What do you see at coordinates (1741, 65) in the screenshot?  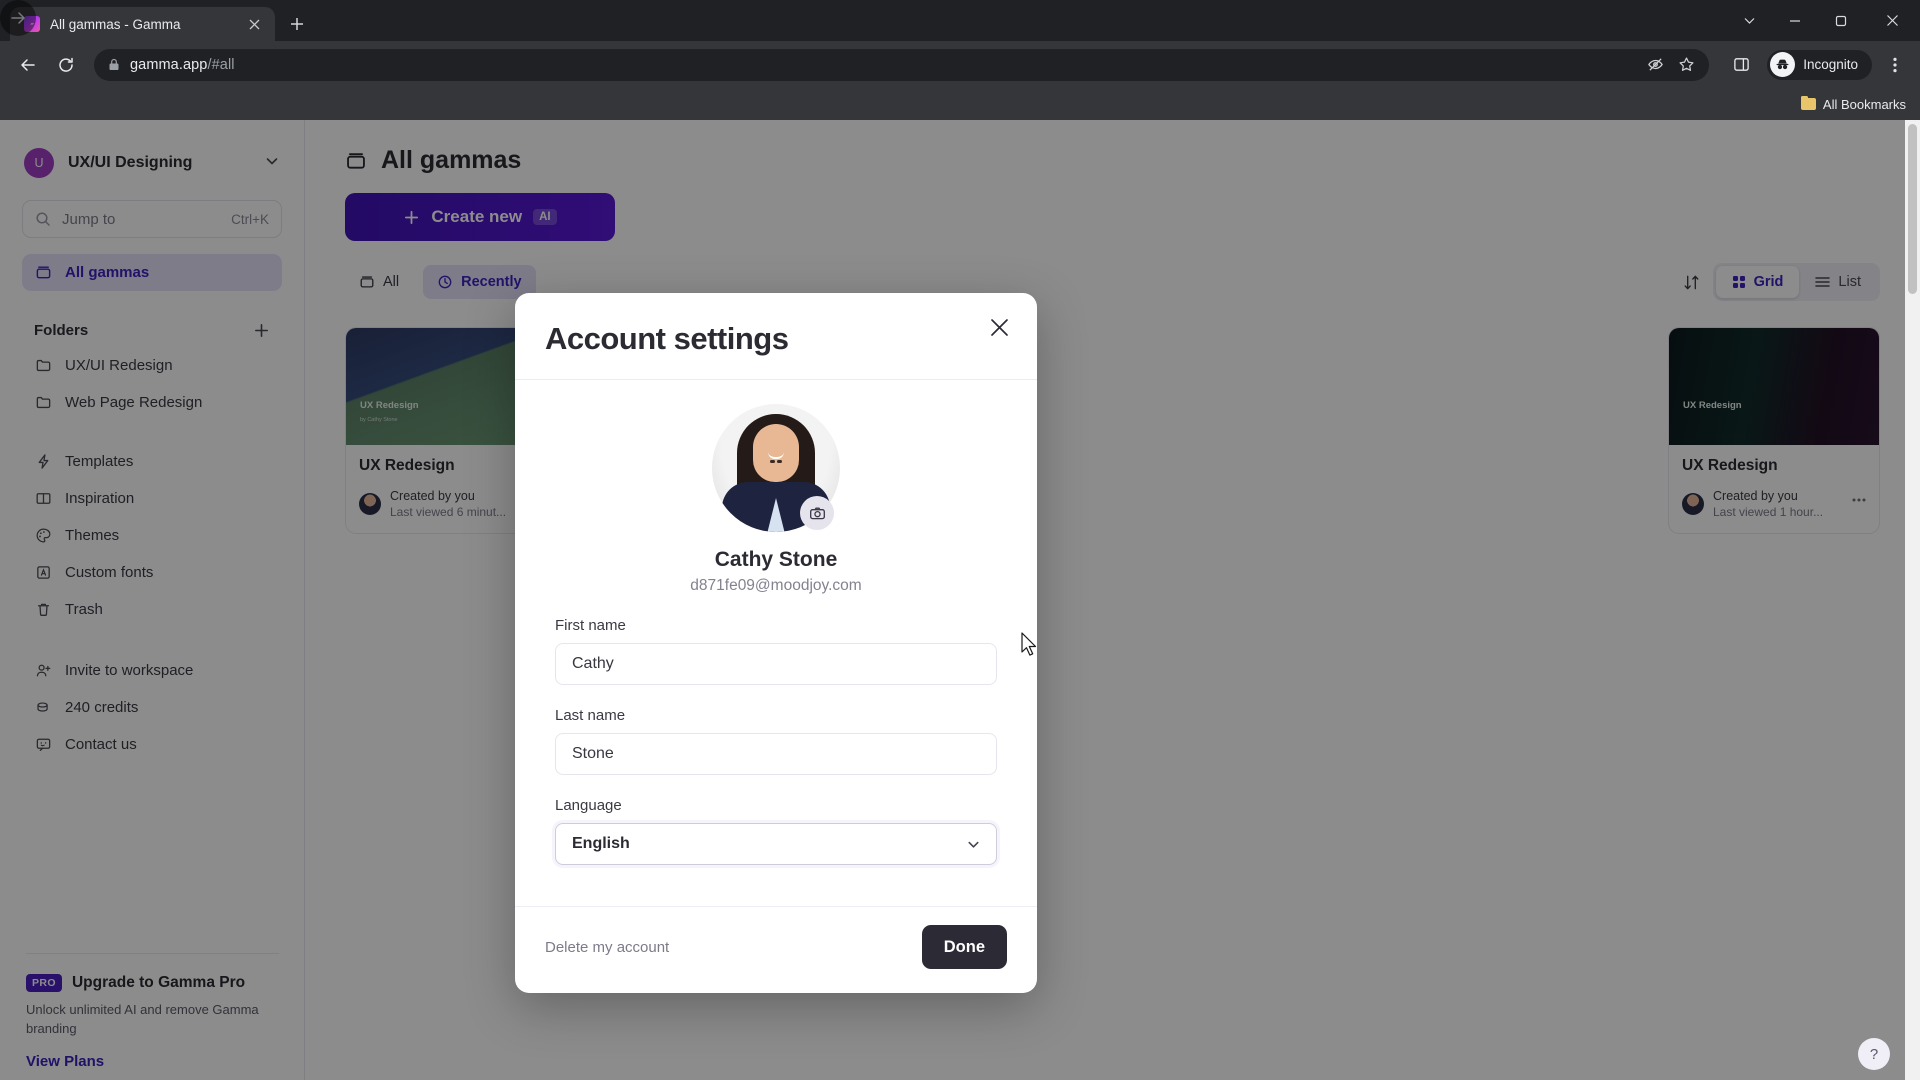 I see `side-panel-icon` at bounding box center [1741, 65].